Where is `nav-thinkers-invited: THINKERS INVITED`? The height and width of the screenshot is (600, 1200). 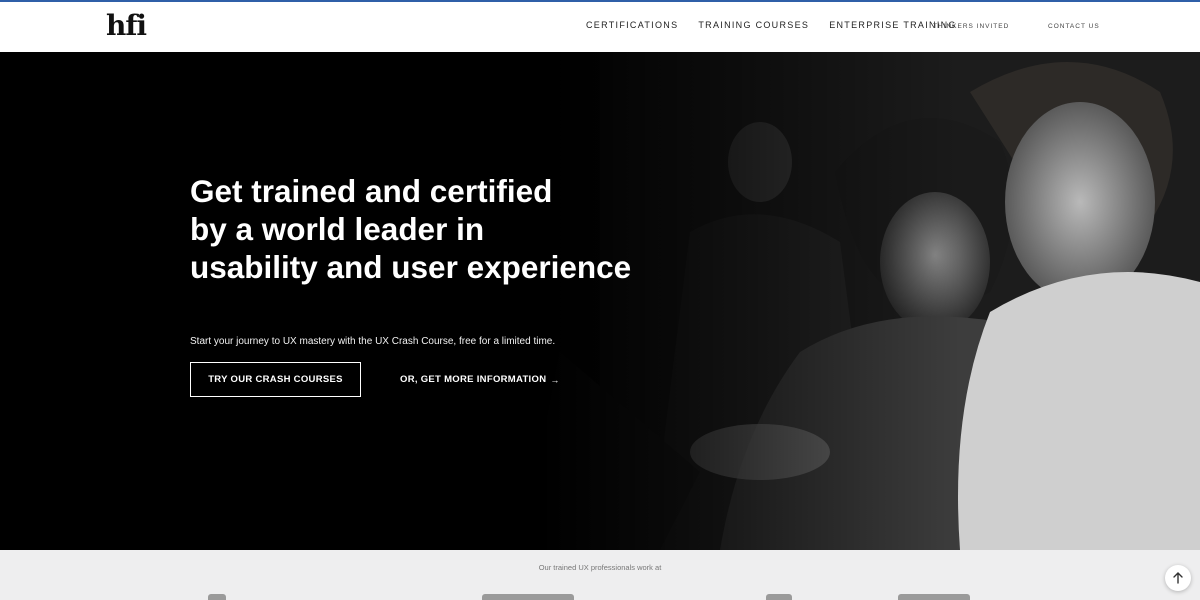 nav-thinkers-invited: THINKERS INVITED is located at coordinates (971, 26).